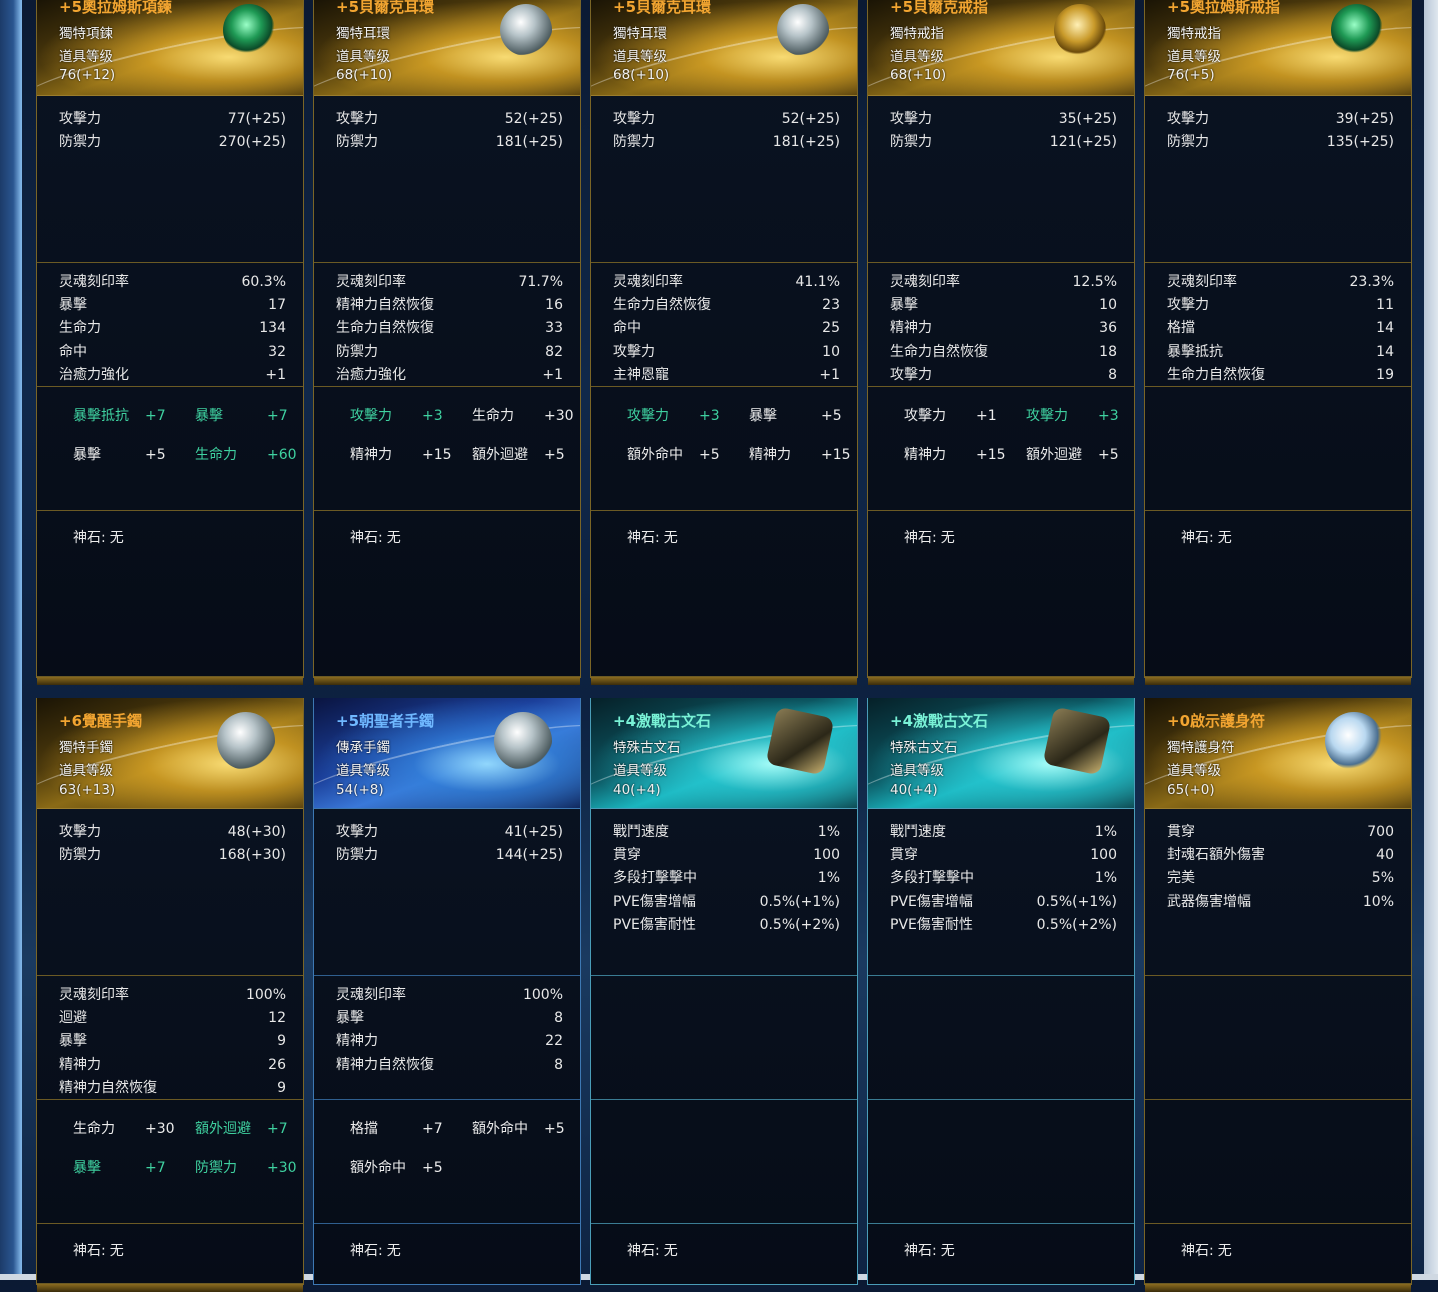  Describe the element at coordinates (252, 855) in the screenshot. I see `stat-value: 168(+30)` at that location.